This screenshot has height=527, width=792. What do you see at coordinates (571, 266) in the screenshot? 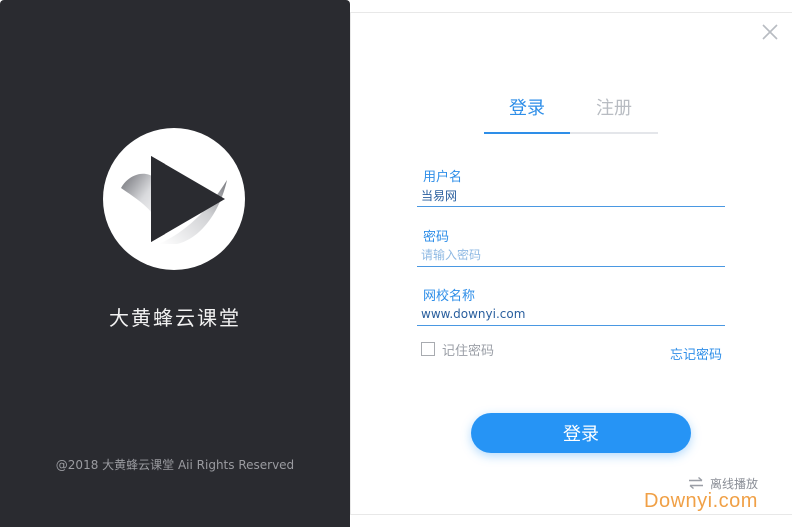
I see `password-underline` at bounding box center [571, 266].